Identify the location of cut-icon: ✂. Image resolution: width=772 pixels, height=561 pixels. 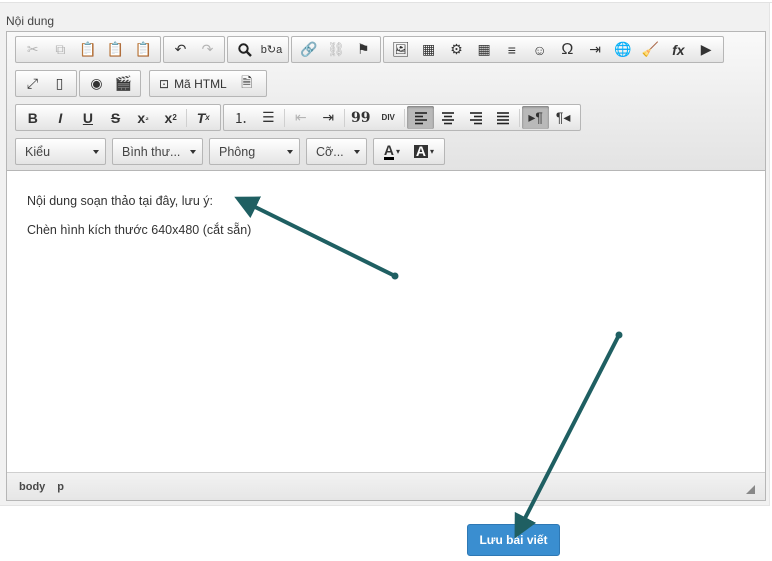
(33, 49).